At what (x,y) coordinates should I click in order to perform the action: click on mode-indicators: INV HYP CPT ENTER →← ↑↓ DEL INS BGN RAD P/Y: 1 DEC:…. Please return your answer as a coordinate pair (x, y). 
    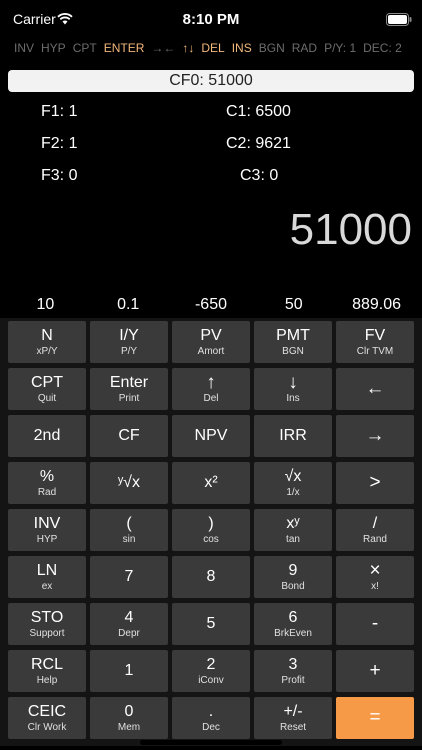
    Looking at the image, I should click on (211, 49).